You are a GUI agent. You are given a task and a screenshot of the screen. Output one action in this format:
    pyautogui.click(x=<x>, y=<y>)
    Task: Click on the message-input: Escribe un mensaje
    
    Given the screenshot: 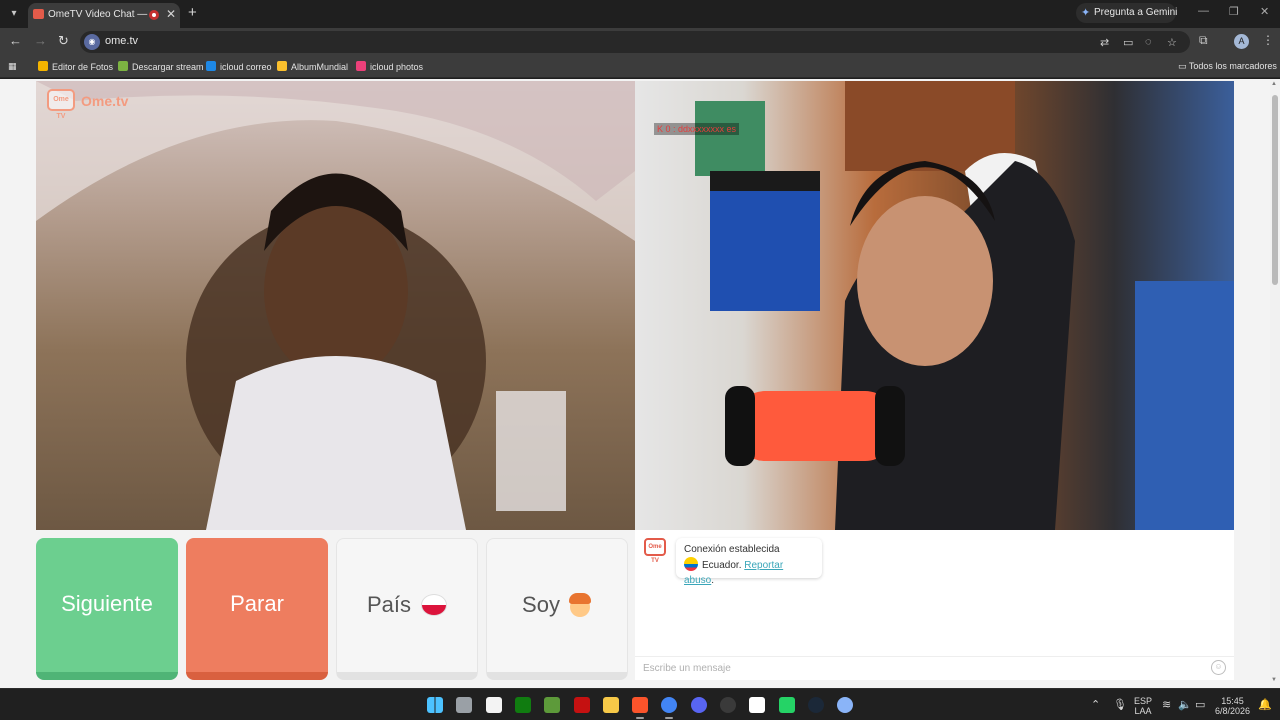 What is the action you would take?
    pyautogui.click(x=934, y=668)
    